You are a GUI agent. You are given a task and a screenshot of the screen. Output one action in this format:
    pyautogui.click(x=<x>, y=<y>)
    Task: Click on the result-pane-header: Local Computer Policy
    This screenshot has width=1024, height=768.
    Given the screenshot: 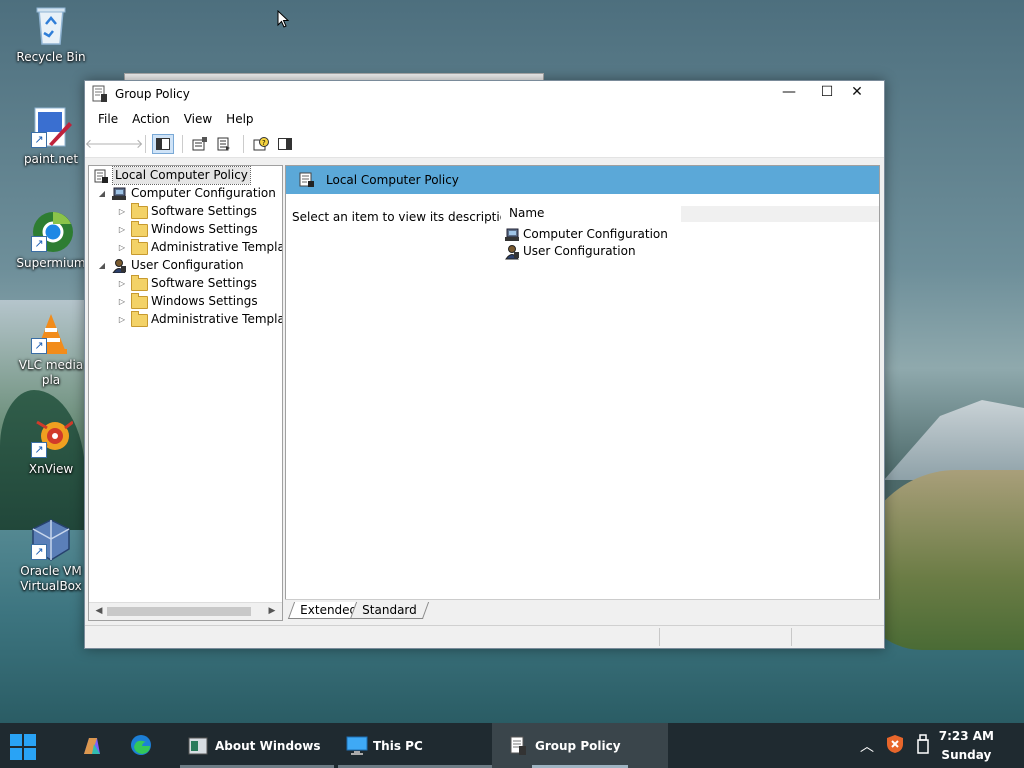 What is the action you would take?
    pyautogui.click(x=582, y=180)
    